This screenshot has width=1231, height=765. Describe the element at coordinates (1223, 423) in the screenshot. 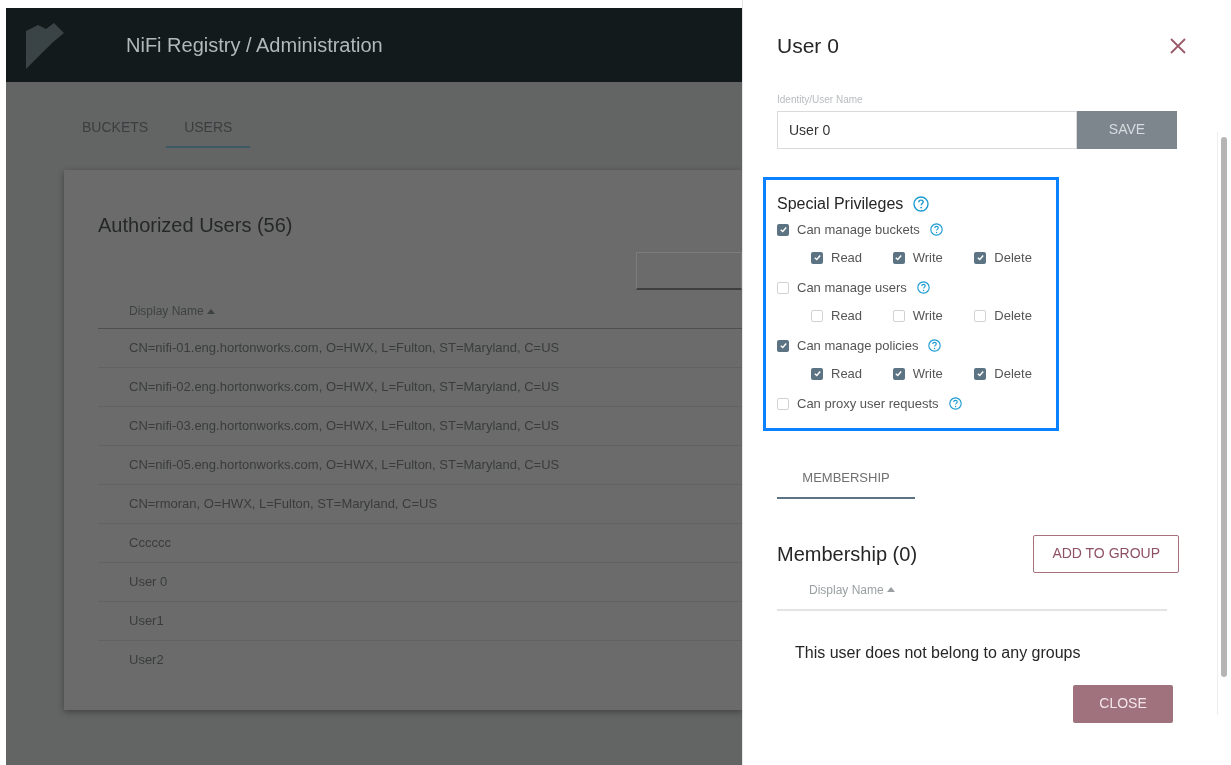

I see `scrollbar` at that location.